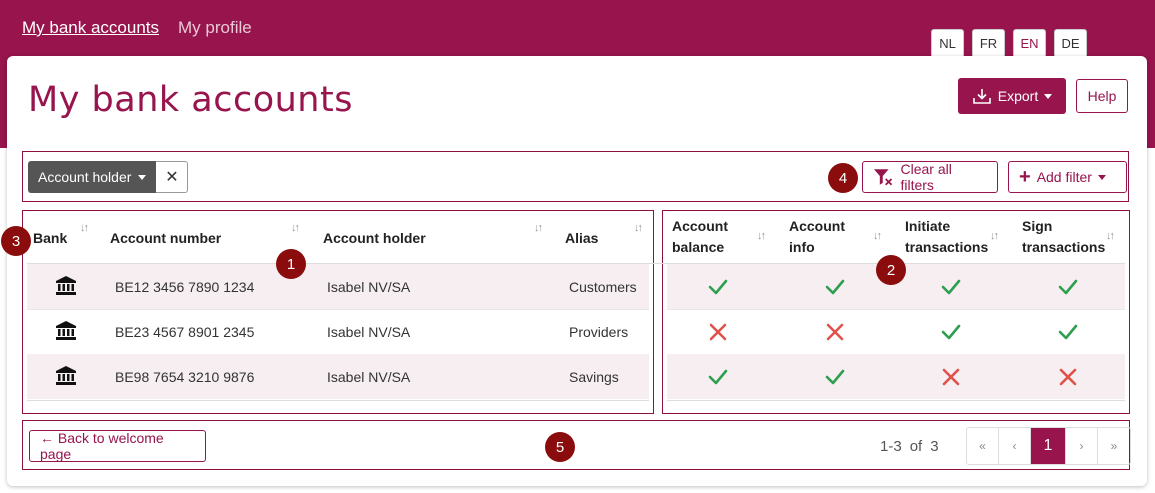  Describe the element at coordinates (1064, 177) in the screenshot. I see `add-filter-label: Add filter` at that location.